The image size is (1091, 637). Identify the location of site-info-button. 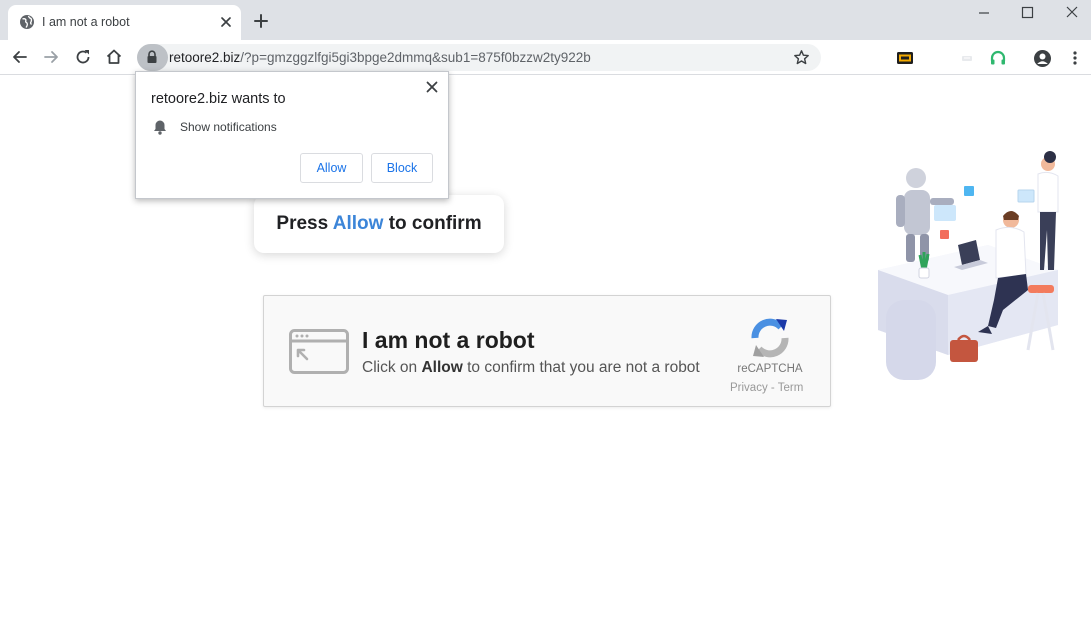
(152, 57).